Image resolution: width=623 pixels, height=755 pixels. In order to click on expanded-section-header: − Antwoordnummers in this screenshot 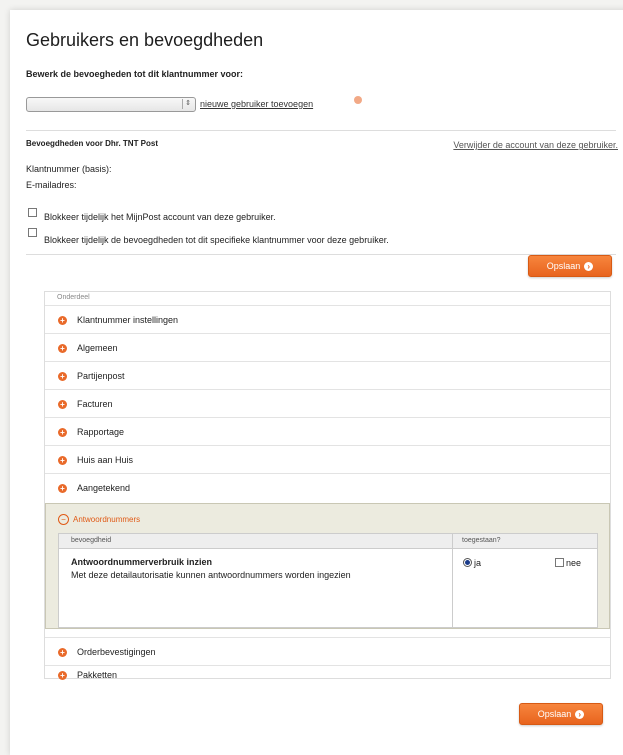, I will do `click(99, 519)`.